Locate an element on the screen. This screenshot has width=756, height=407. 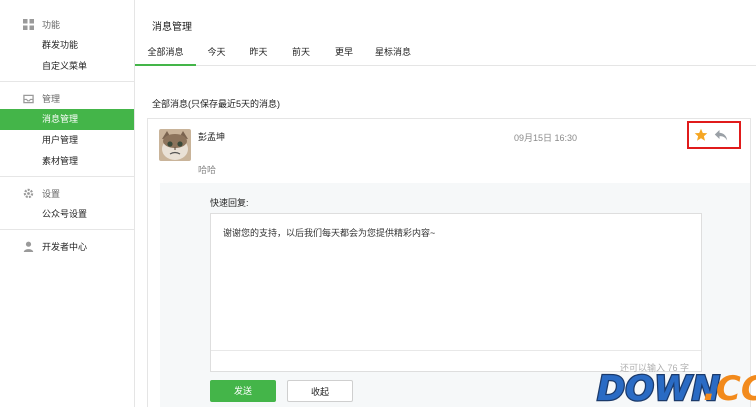
sidebar-item-messages: 消息管理 is located at coordinates (67, 119).